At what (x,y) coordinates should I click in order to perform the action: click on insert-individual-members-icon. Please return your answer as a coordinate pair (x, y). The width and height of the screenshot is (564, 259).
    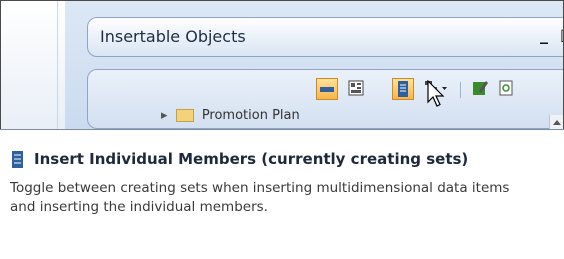
    Looking at the image, I should click on (403, 89).